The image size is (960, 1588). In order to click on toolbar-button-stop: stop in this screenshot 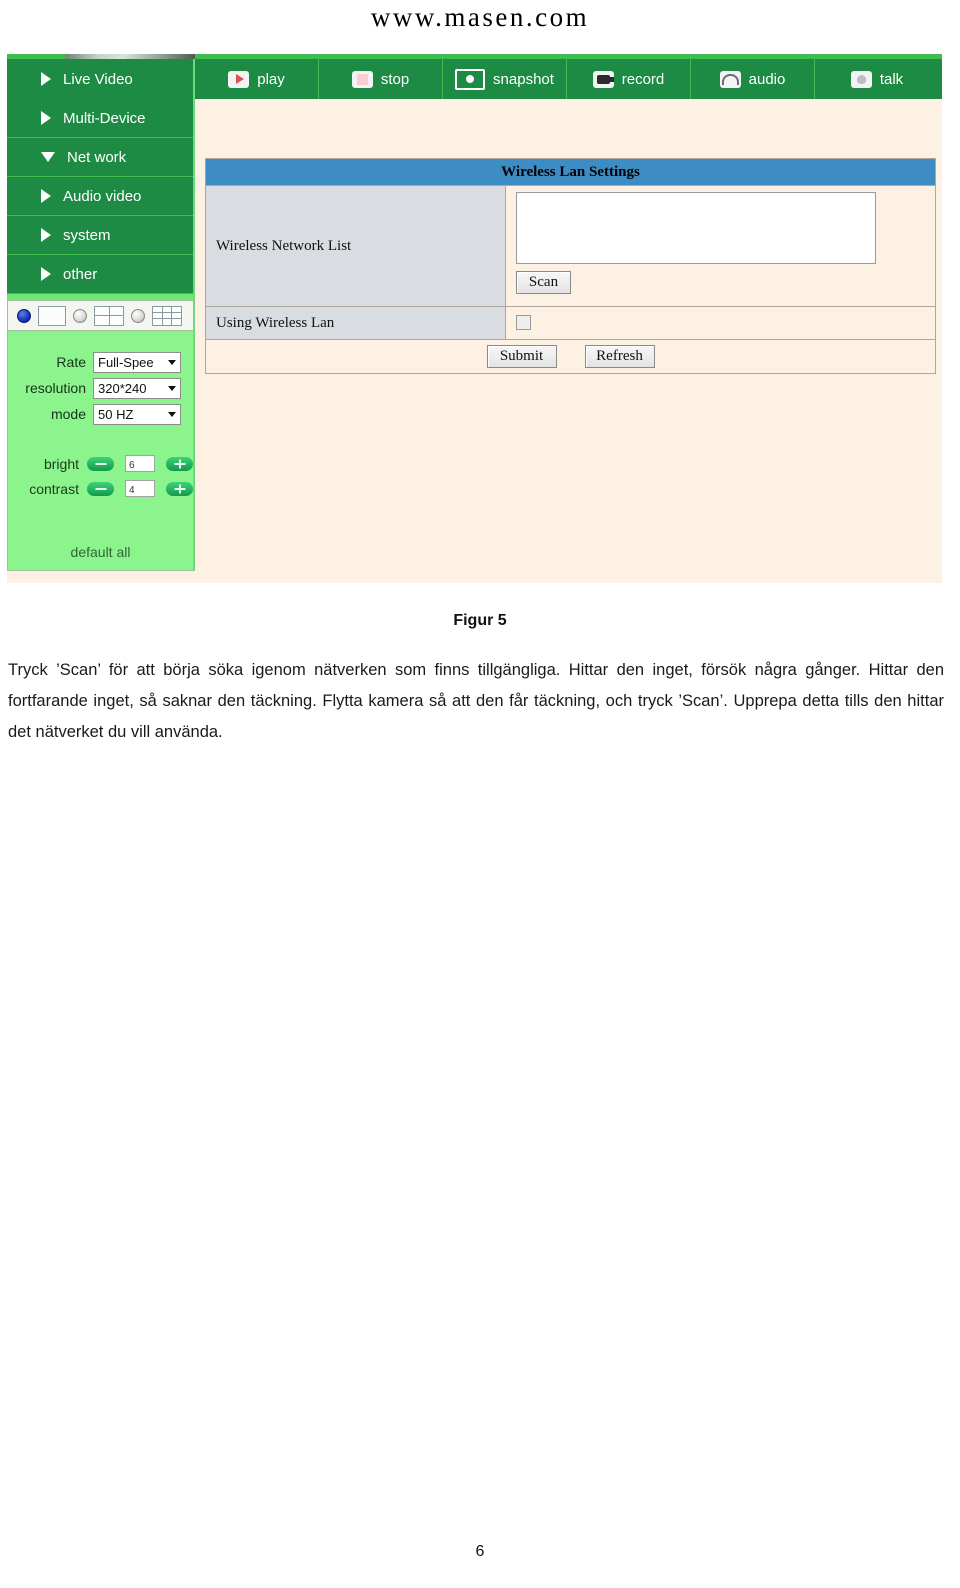, I will do `click(381, 79)`.